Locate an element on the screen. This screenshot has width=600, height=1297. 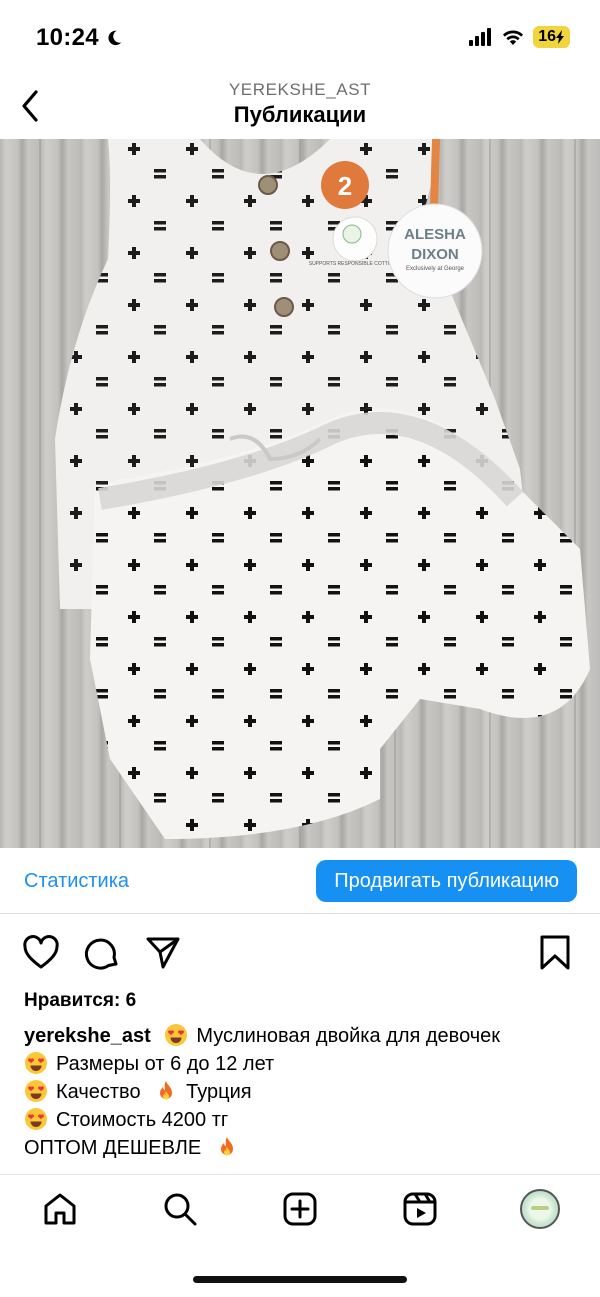
status-time: 10:24 is located at coordinates (67, 37).